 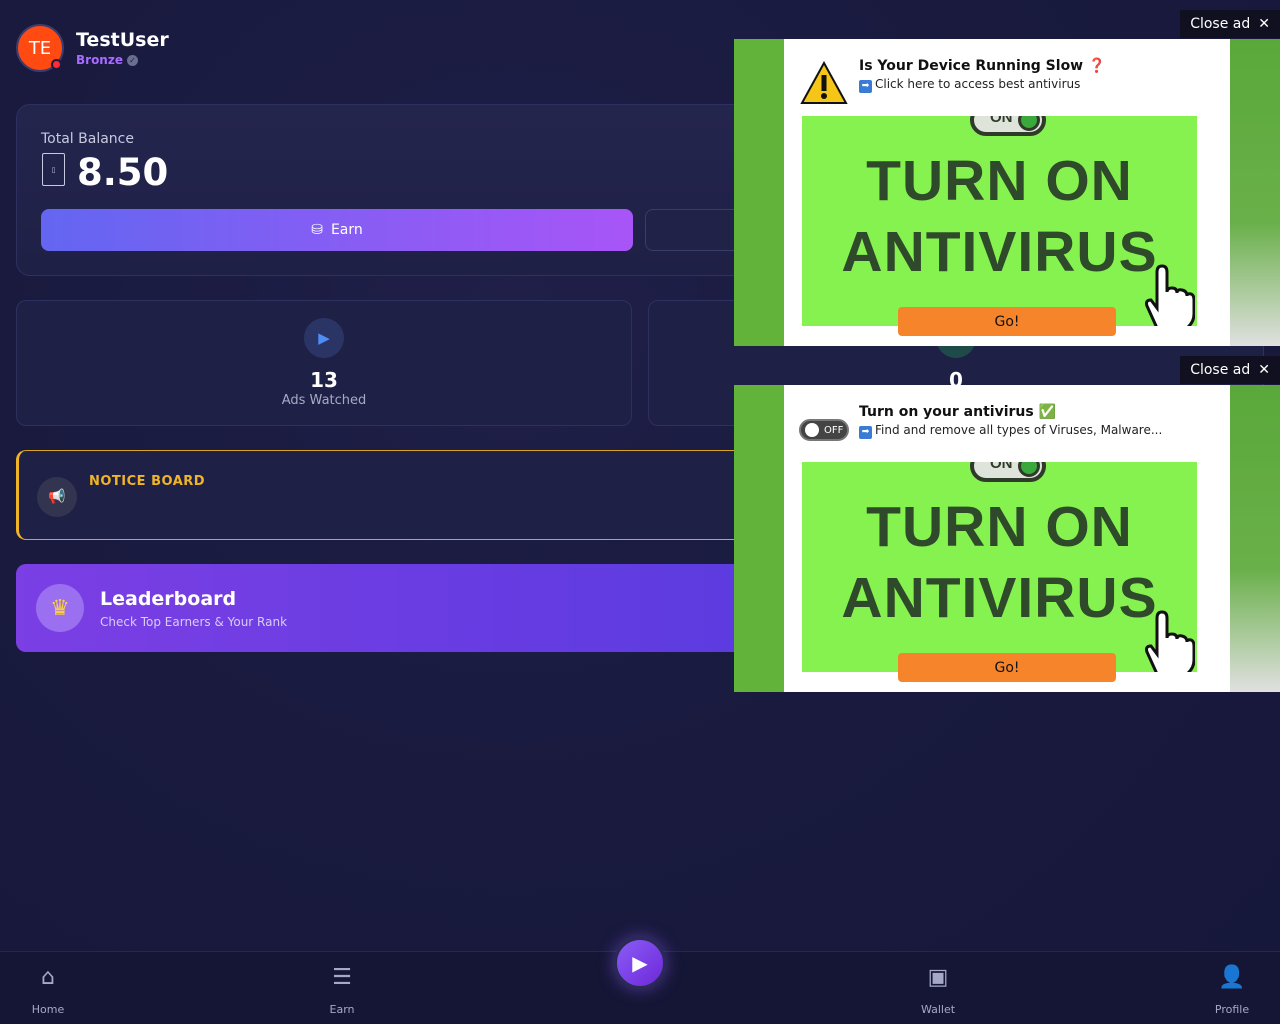 What do you see at coordinates (147, 481) in the screenshot?
I see `notice-title: NOTICE BOARD` at bounding box center [147, 481].